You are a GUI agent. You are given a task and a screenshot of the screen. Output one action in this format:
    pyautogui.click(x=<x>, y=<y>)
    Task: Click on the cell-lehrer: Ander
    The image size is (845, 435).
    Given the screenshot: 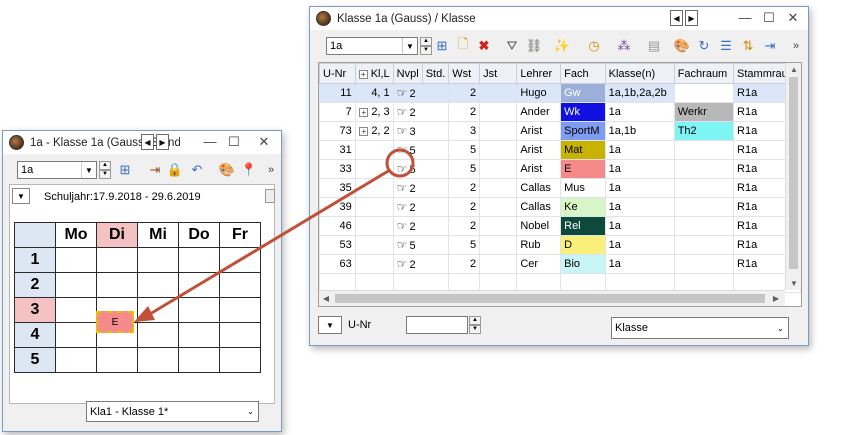 What is the action you would take?
    pyautogui.click(x=539, y=112)
    